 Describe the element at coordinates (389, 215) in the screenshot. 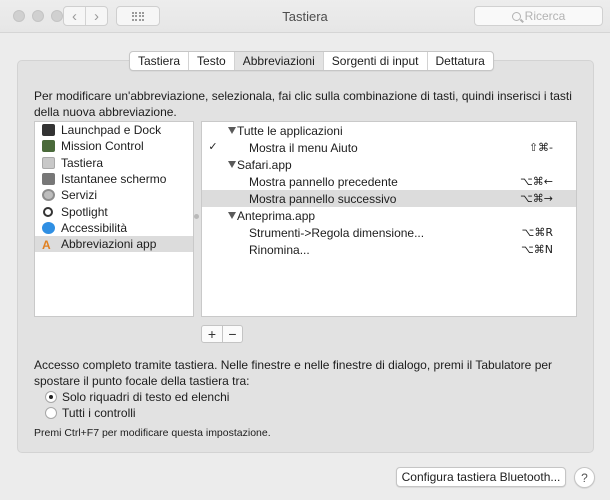

I see `group-row-preview: Anteprima.app` at that location.